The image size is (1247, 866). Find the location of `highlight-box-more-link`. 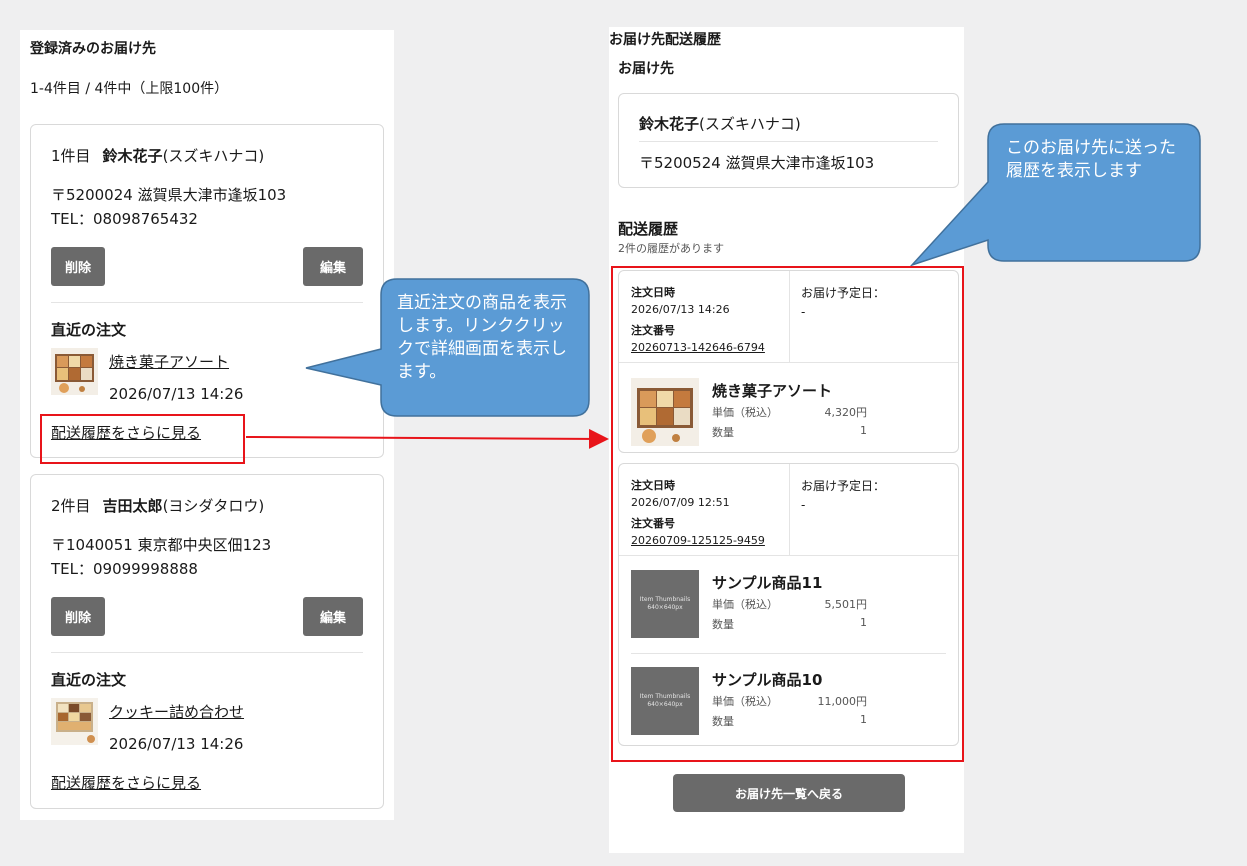

highlight-box-more-link is located at coordinates (142, 439).